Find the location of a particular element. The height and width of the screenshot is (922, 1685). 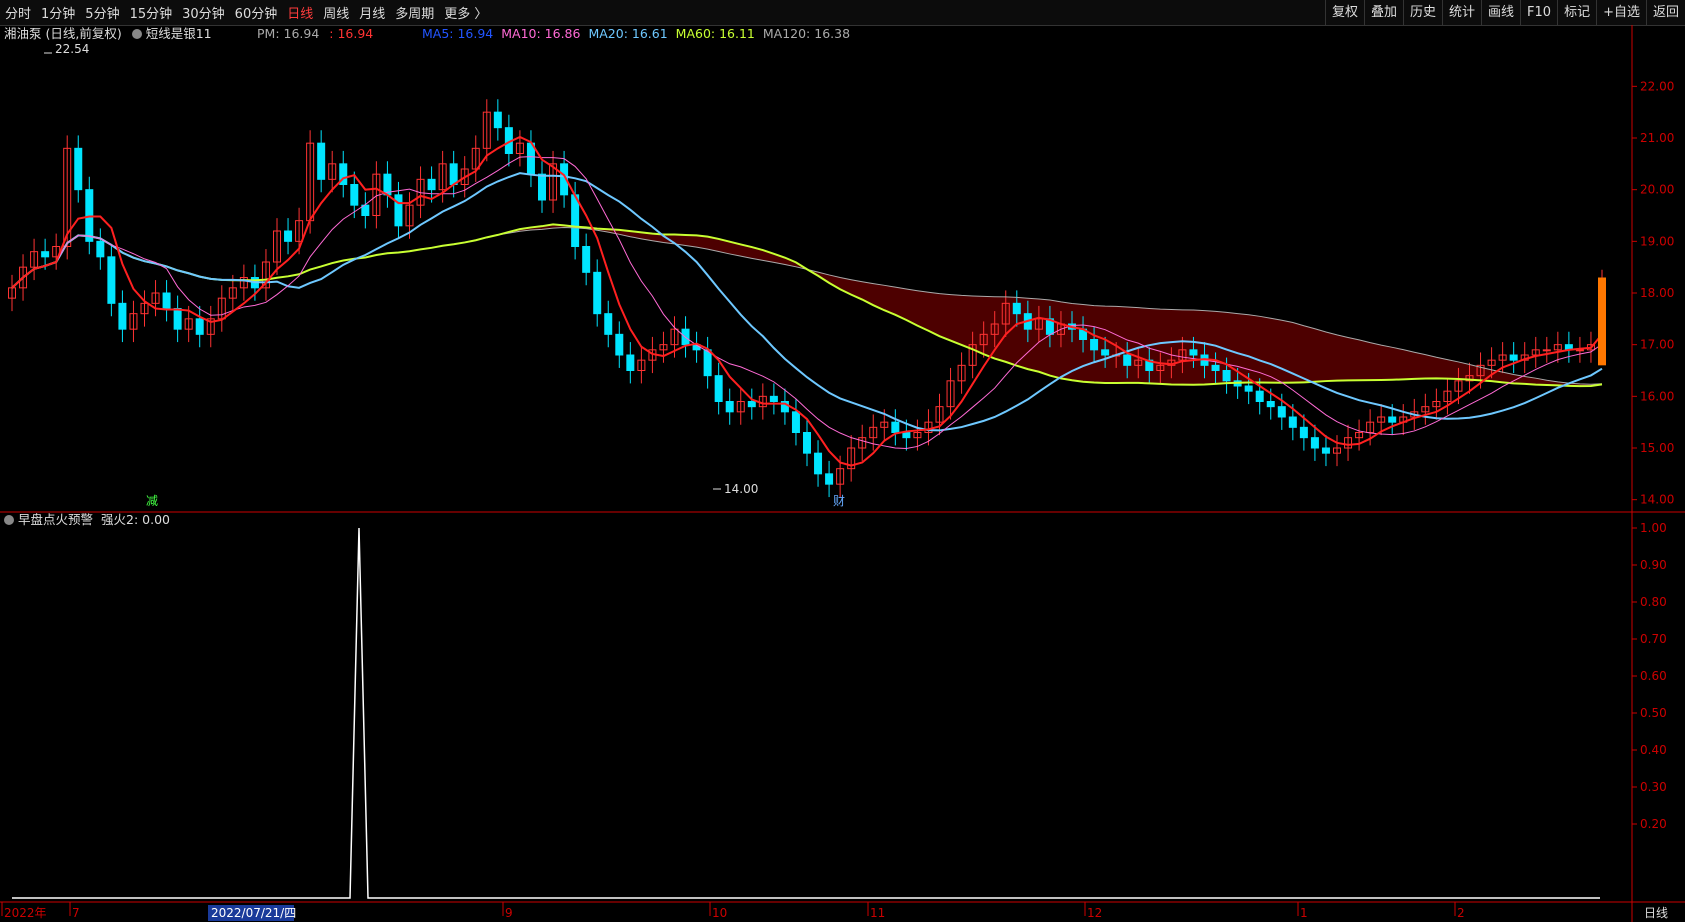

marker-jian: 减 is located at coordinates (152, 501).